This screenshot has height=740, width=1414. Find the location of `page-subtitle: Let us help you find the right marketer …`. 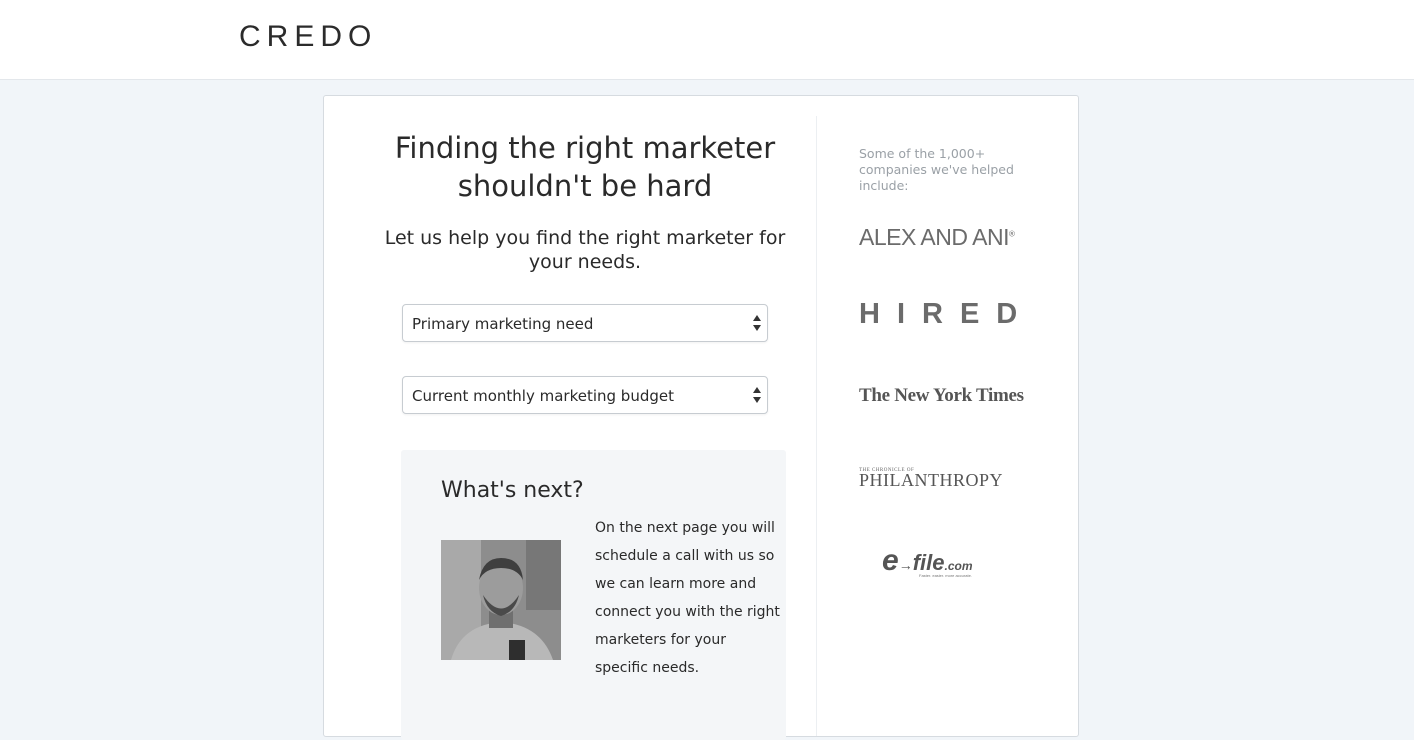

page-subtitle: Let us help you find the right marketer … is located at coordinates (585, 250).